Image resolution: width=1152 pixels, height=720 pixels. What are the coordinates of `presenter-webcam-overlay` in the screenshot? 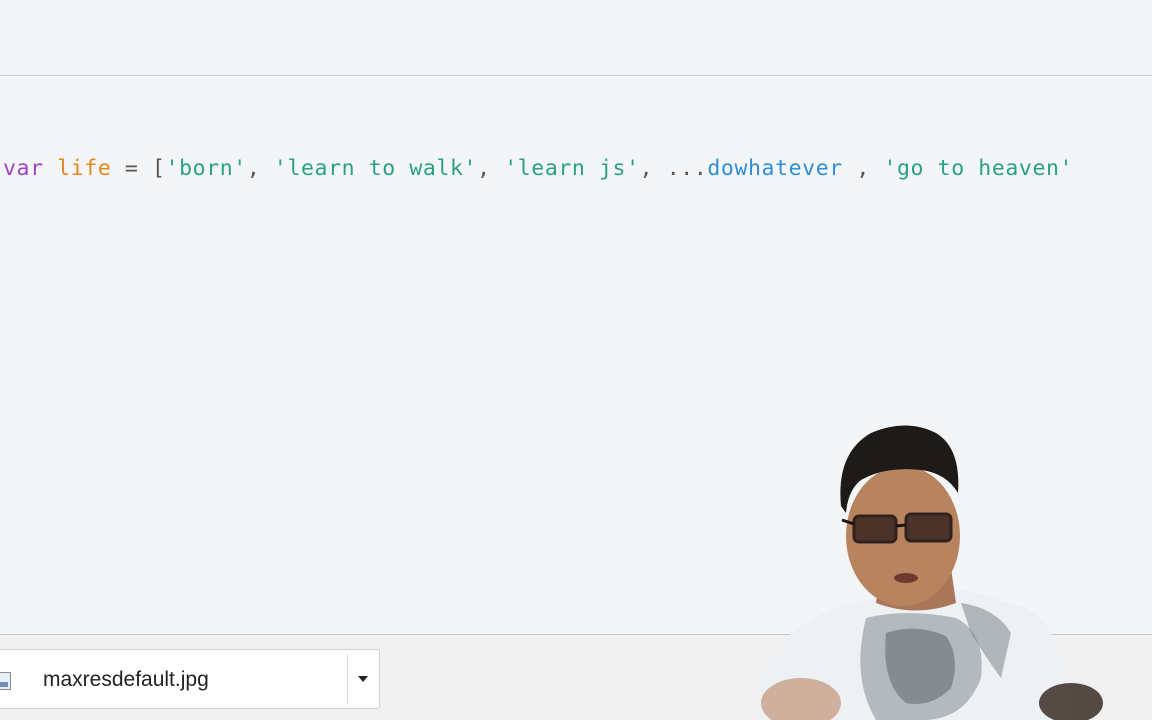 It's located at (929, 572).